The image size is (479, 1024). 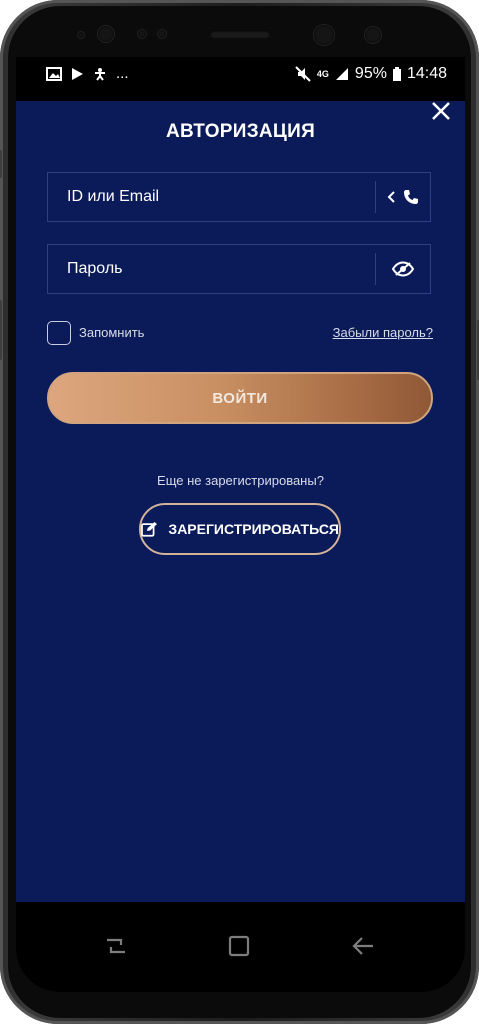 I want to click on battery-percent: 95%, so click(x=370, y=73).